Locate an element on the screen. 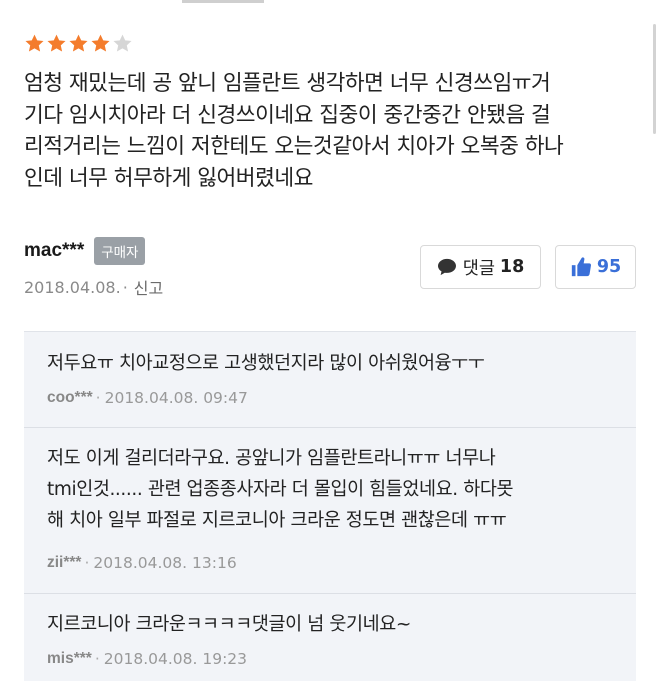 The image size is (660, 681). comment-meta: mis*** · 2018.04.08. 19:23 is located at coordinates (147, 659).